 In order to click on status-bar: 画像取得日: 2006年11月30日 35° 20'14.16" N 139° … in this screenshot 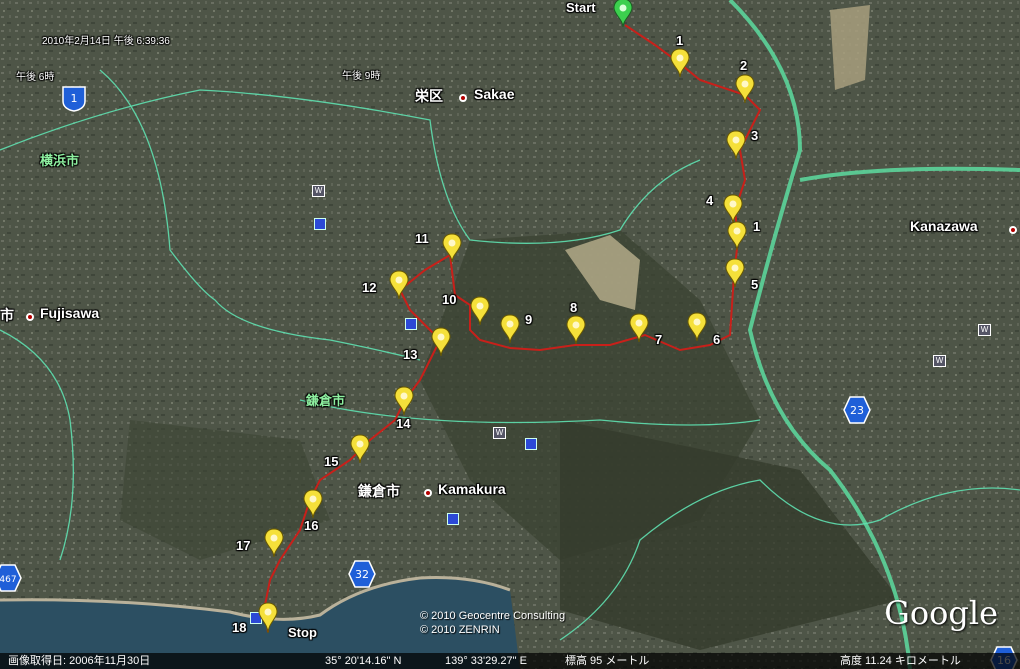, I will do `click(510, 661)`.